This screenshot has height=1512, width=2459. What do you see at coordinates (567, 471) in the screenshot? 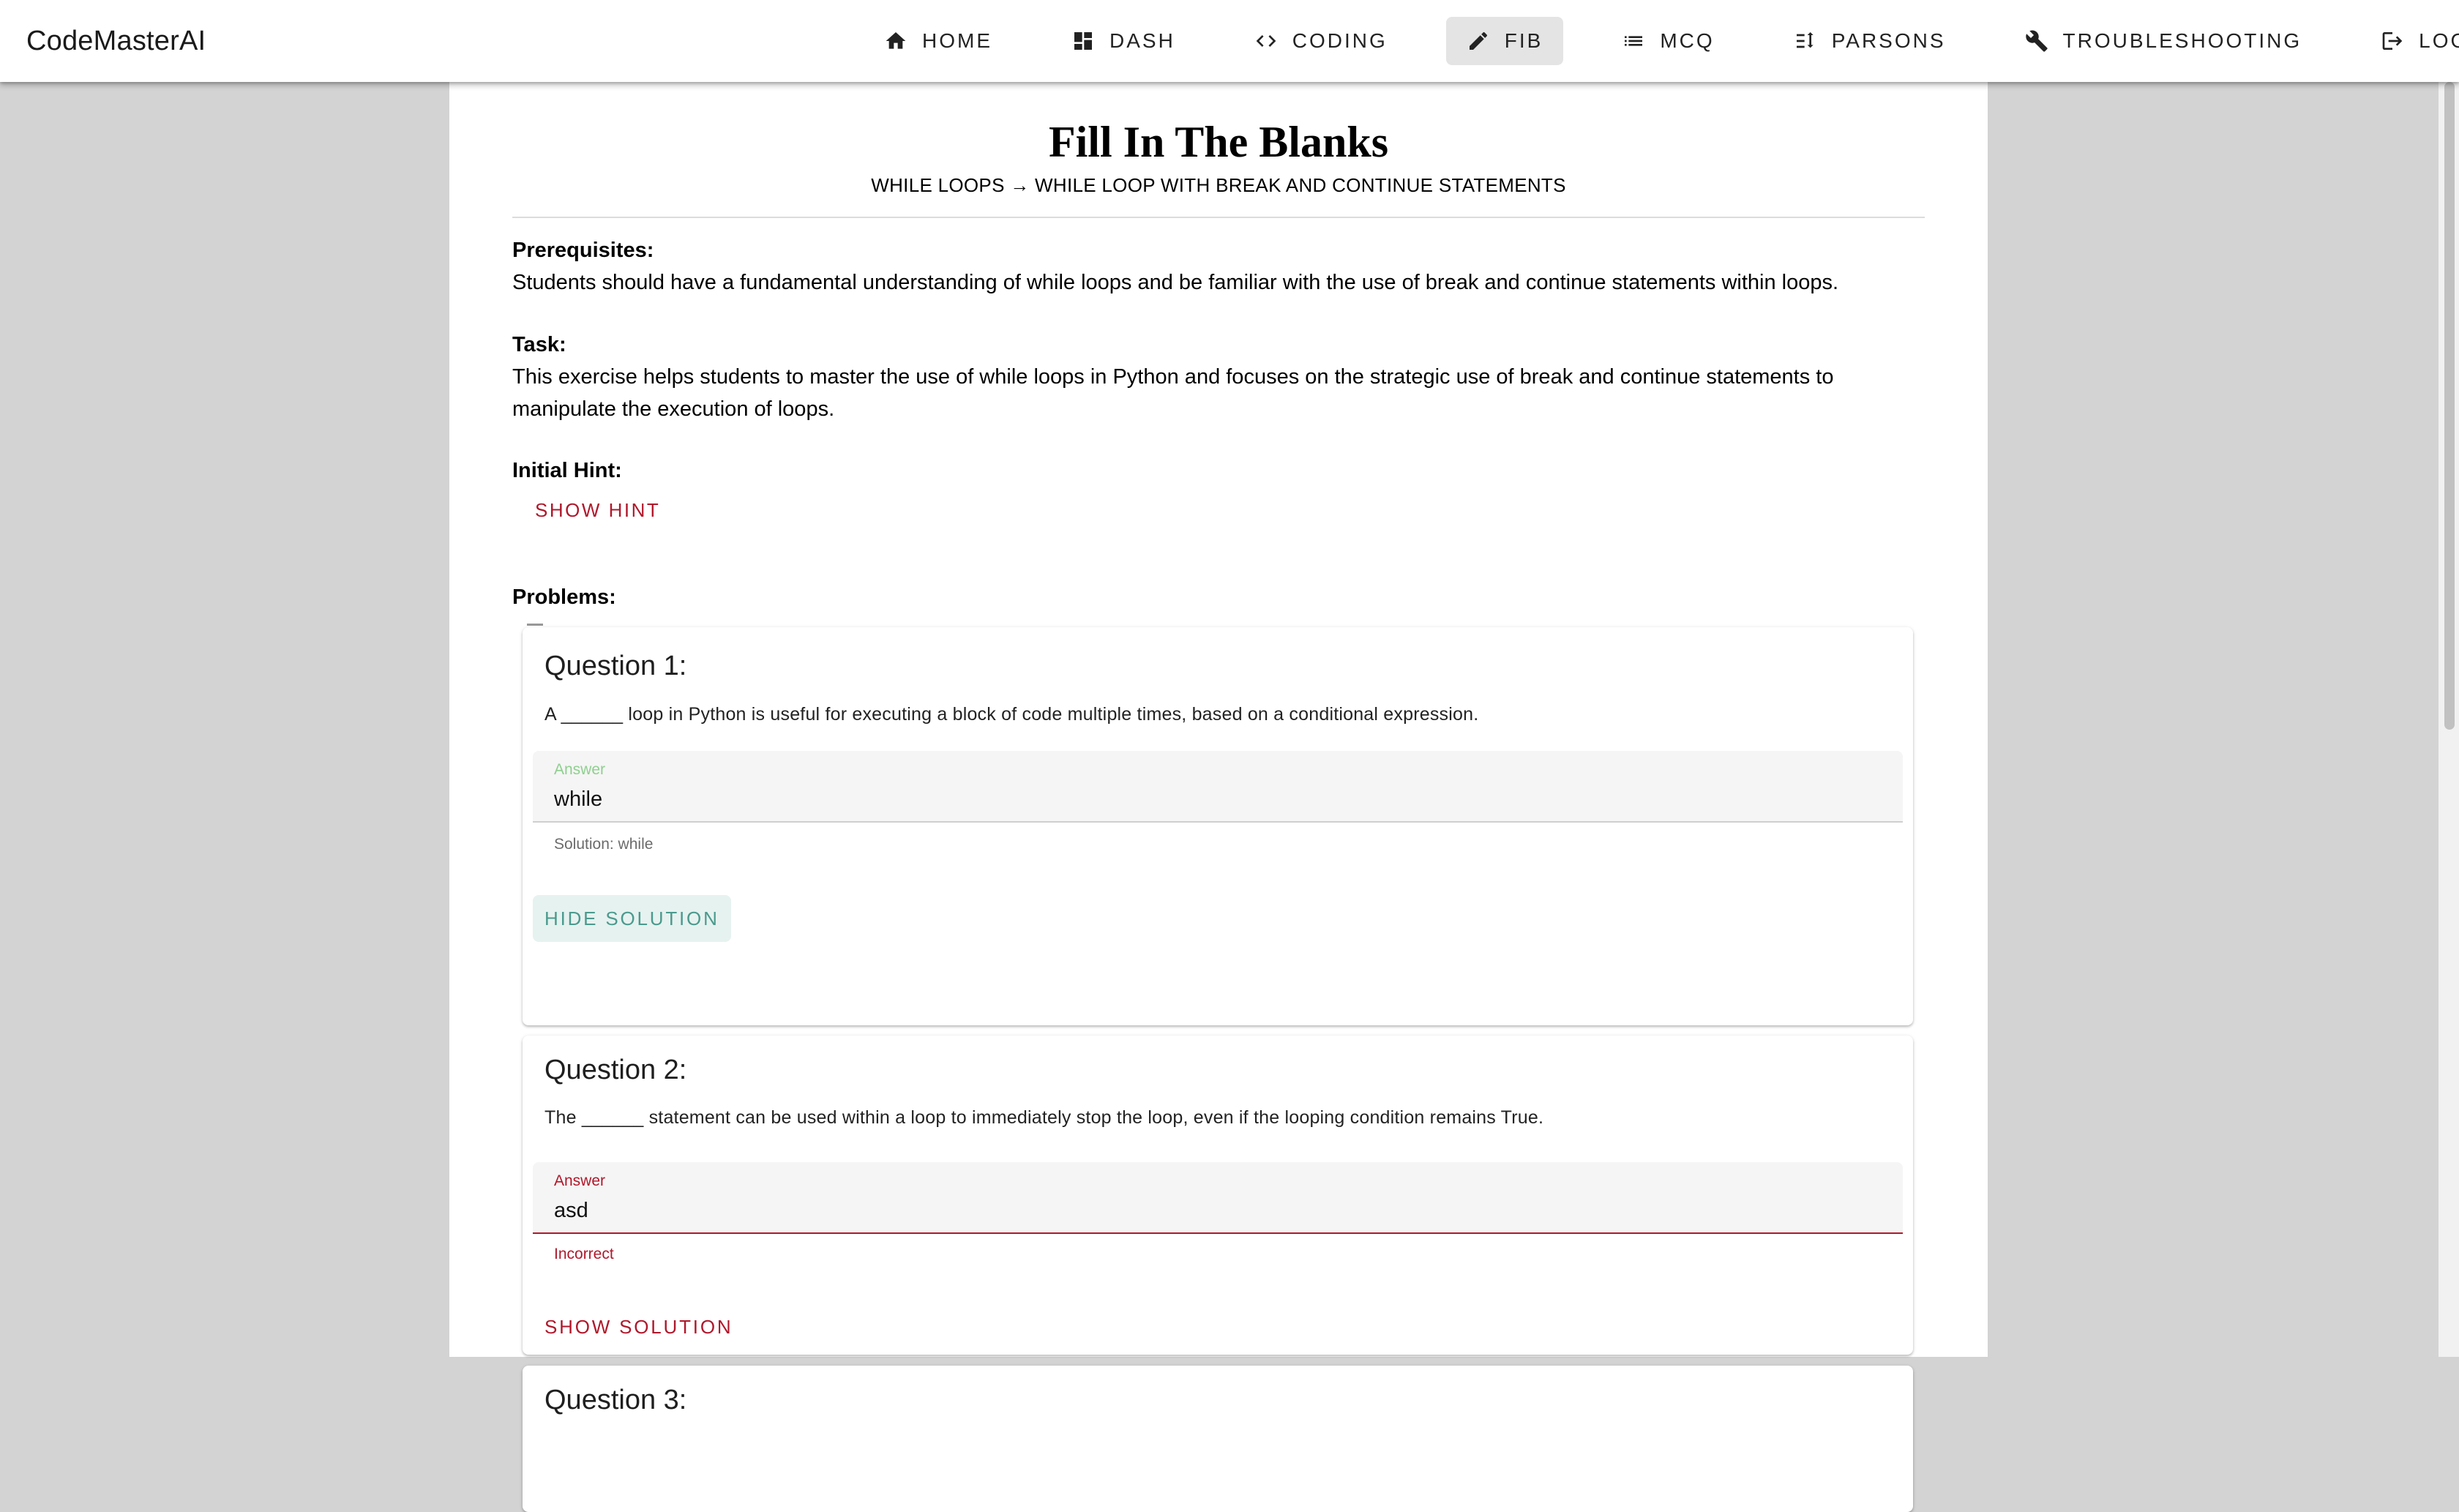
I see `initial-hint-label: Initial Hint:` at bounding box center [567, 471].